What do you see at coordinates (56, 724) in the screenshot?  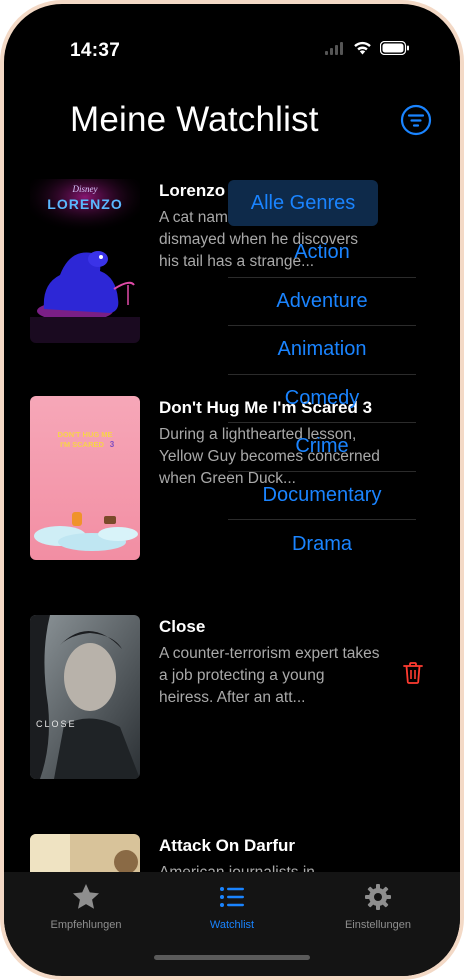 I see `poster-title: CLOSE` at bounding box center [56, 724].